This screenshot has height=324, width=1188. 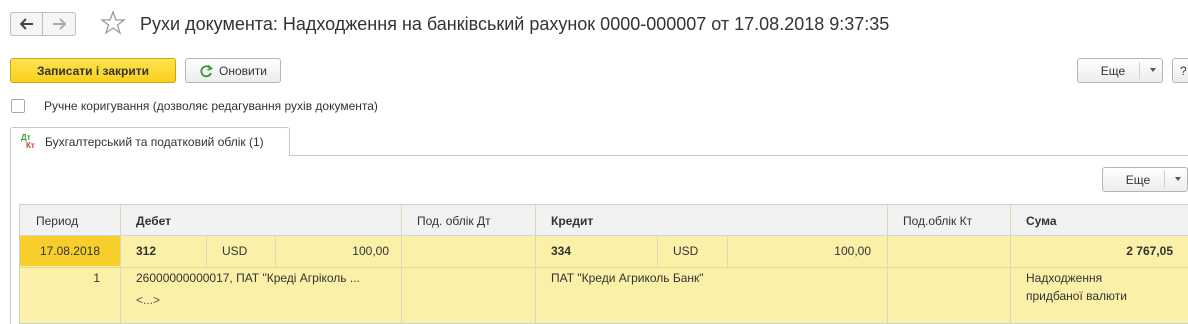 I want to click on cell-sum: 2 767,05, so click(x=1099, y=251).